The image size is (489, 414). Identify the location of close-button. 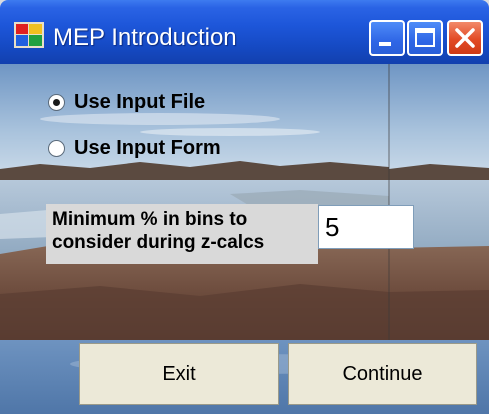
(465, 38).